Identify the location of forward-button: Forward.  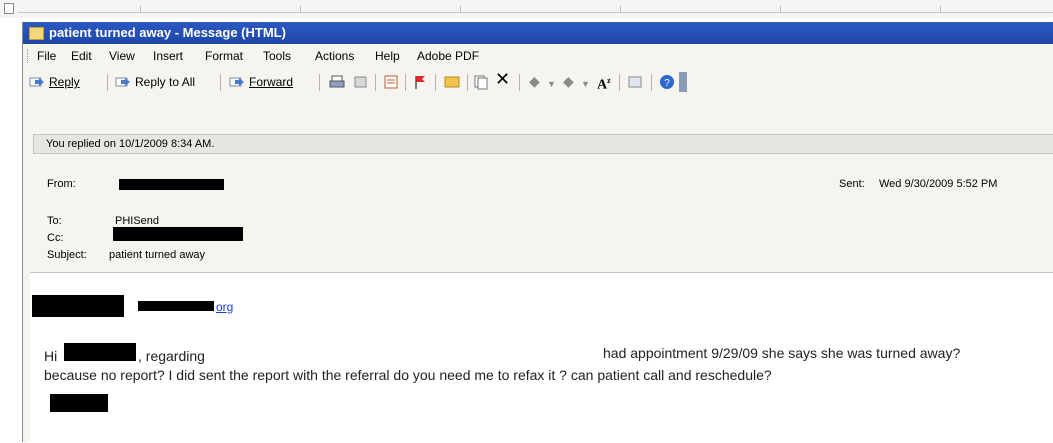
(261, 82).